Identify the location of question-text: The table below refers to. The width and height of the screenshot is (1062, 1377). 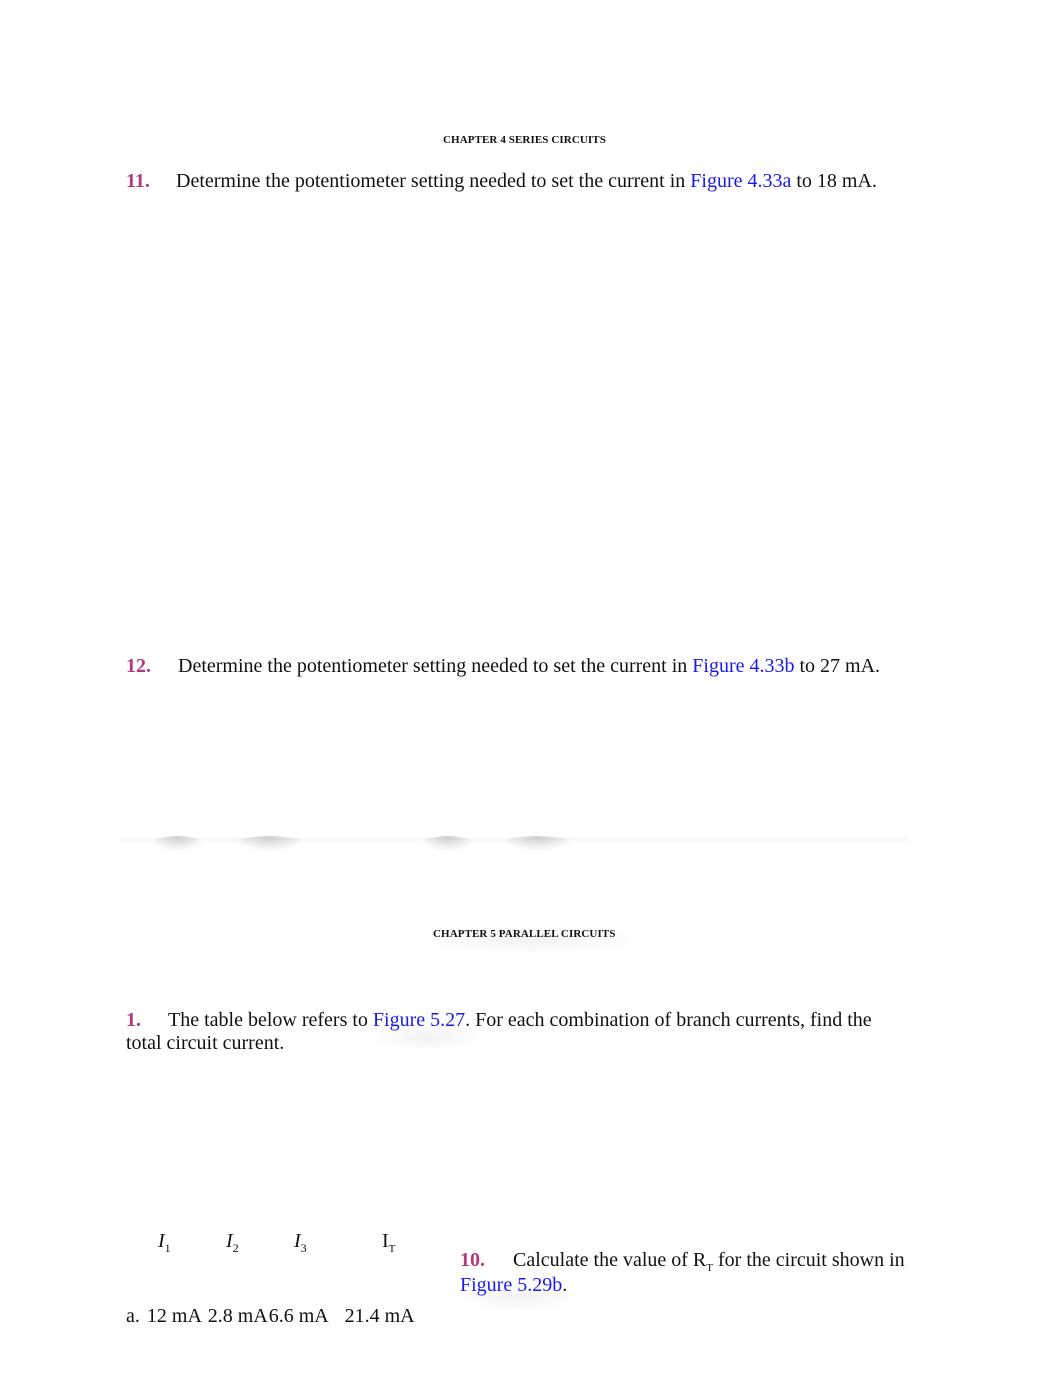
(270, 1020).